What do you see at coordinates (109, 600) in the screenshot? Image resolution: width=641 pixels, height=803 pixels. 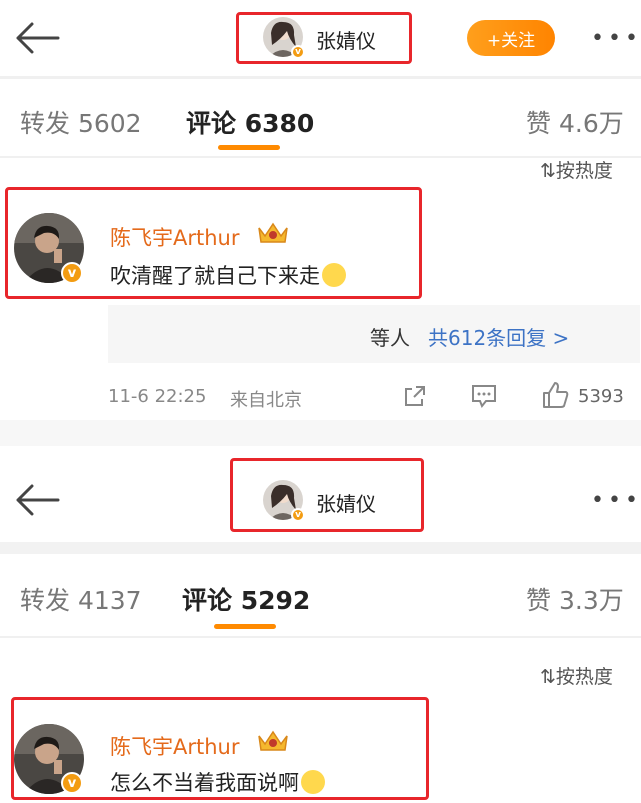 I see `tab-count: 4137` at bounding box center [109, 600].